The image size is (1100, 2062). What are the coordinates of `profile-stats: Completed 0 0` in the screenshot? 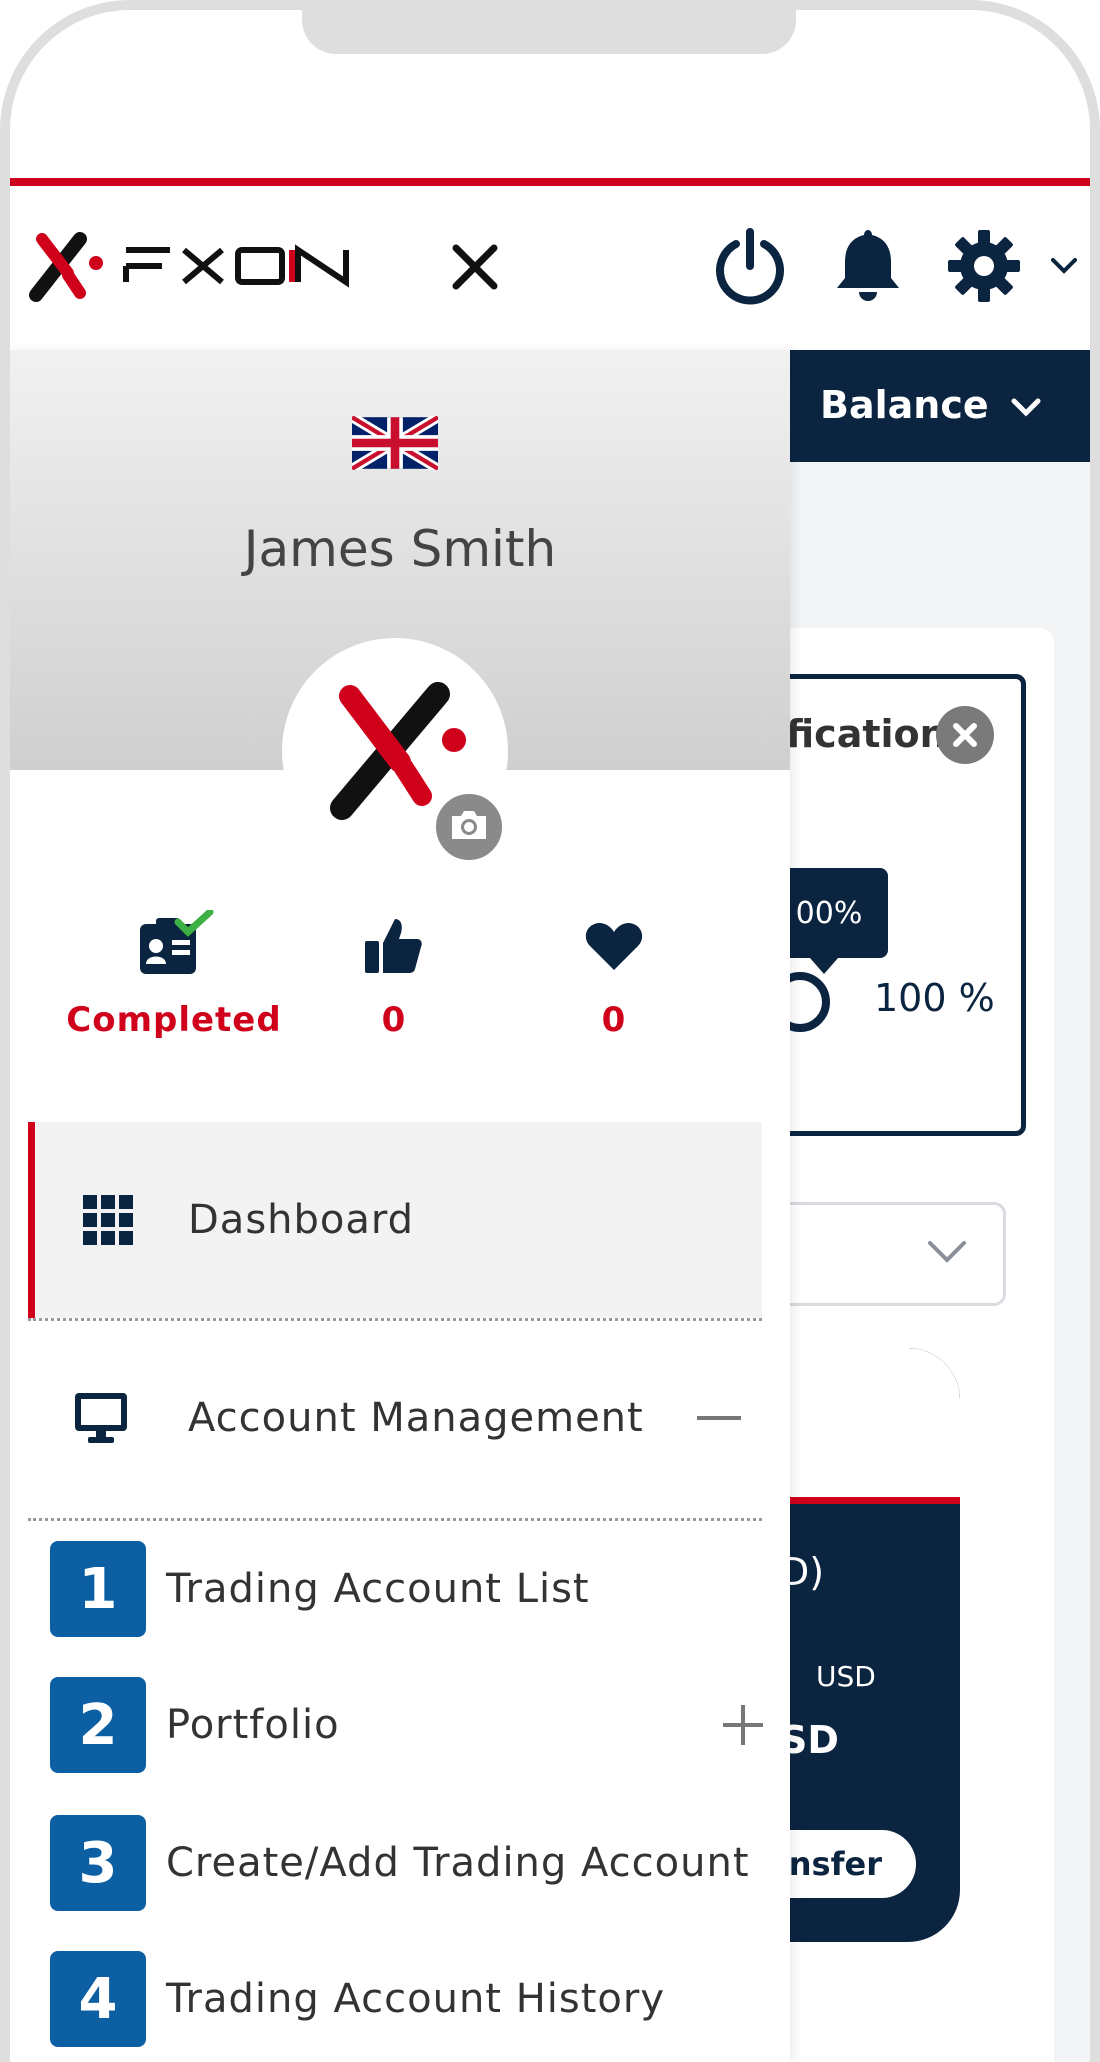 It's located at (400, 994).